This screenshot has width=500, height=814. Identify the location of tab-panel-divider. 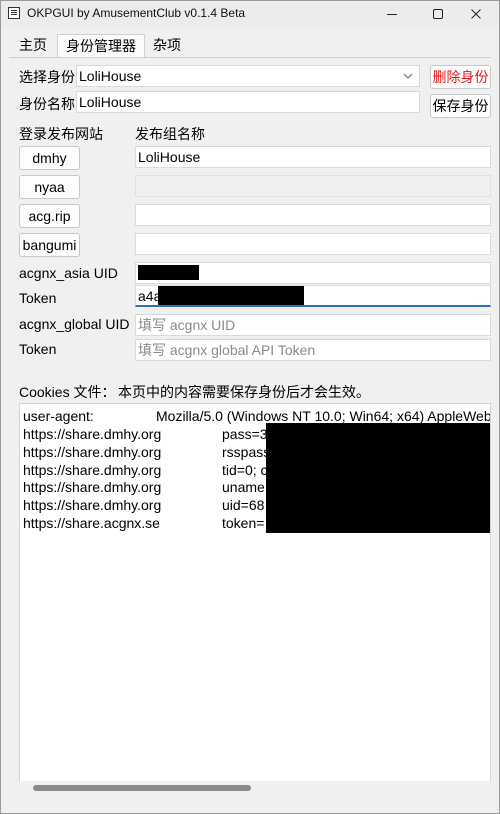
(250, 57).